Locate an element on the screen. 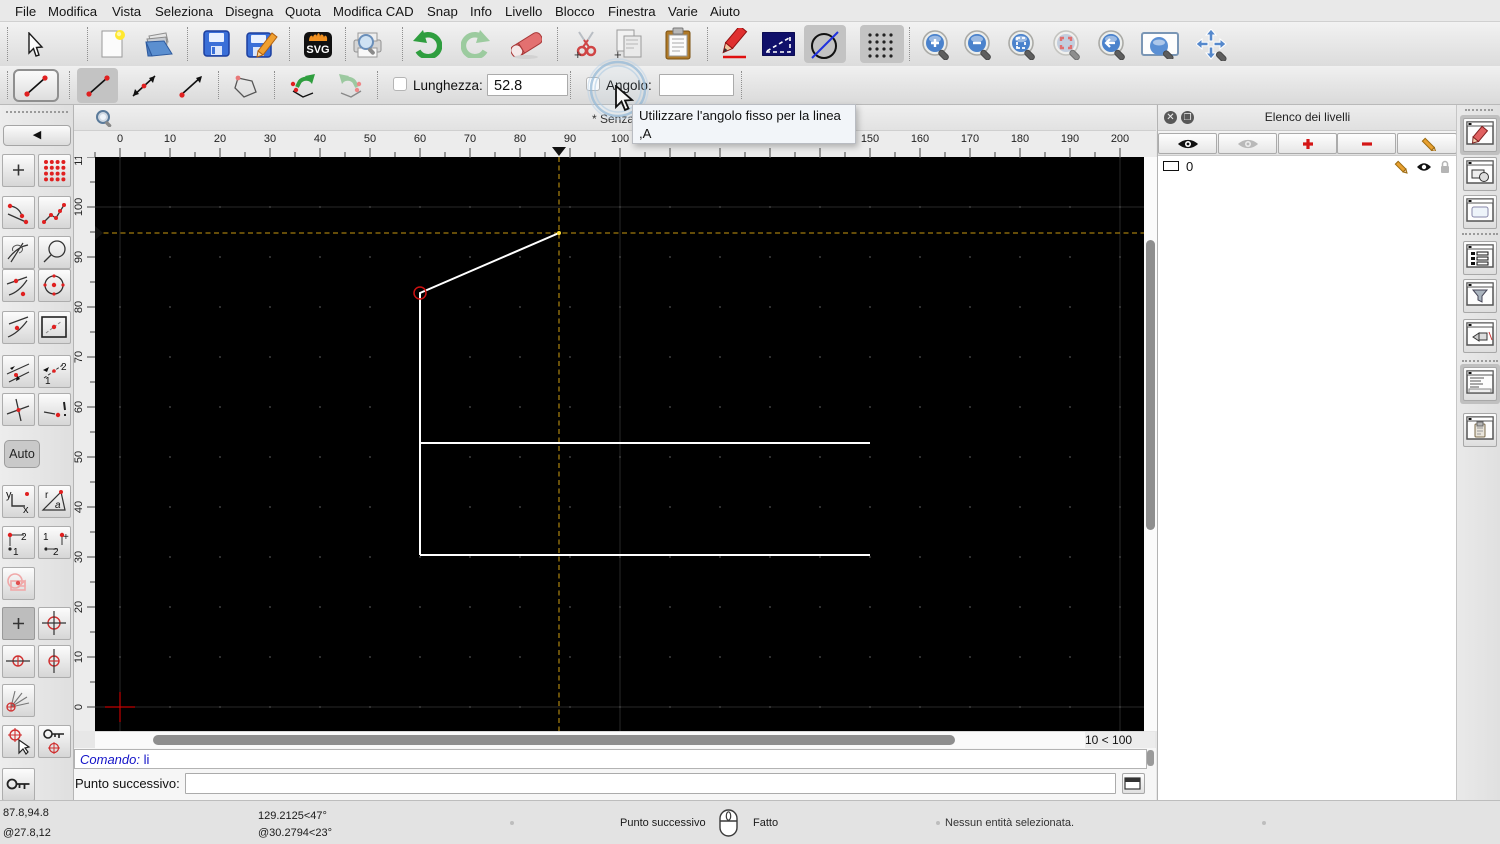 Image resolution: width=1500 pixels, height=844 pixels. svg-text: 190 is located at coordinates (1070, 139).